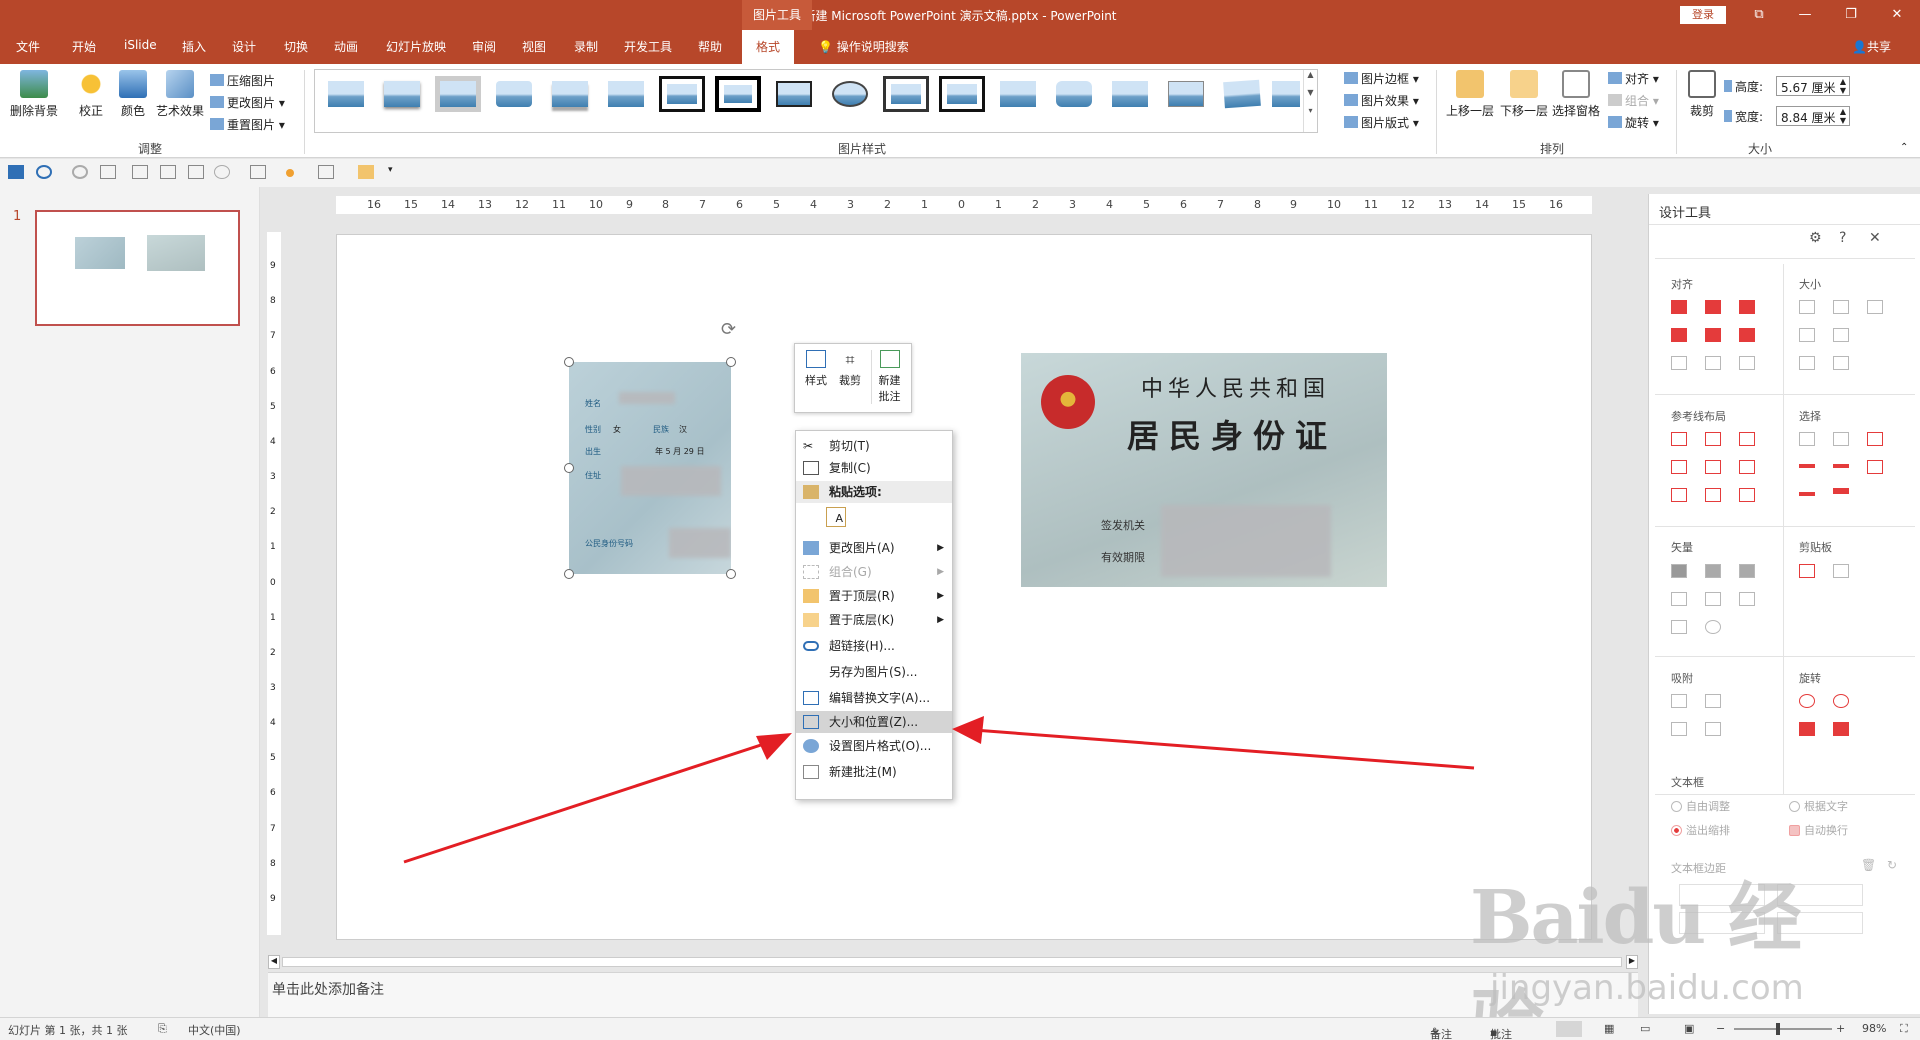  I want to click on tab-design: 设计, so click(244, 46).